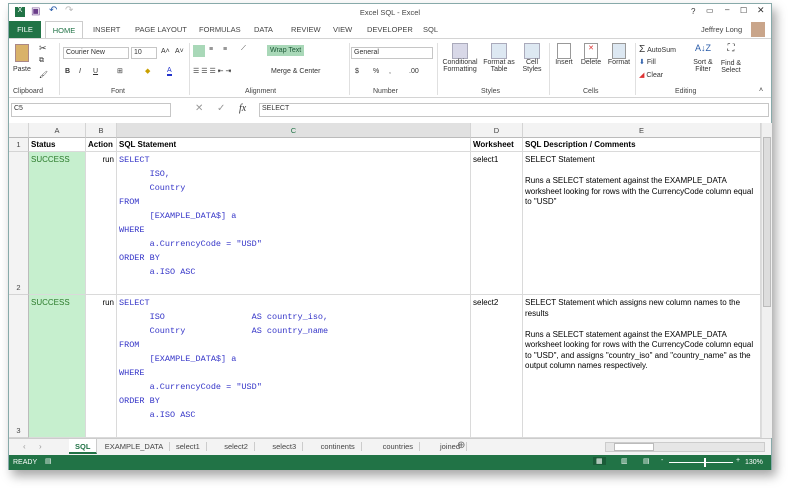 The height and width of the screenshot is (492, 800). Describe the element at coordinates (19, 223) in the screenshot. I see `row-header: 2` at that location.